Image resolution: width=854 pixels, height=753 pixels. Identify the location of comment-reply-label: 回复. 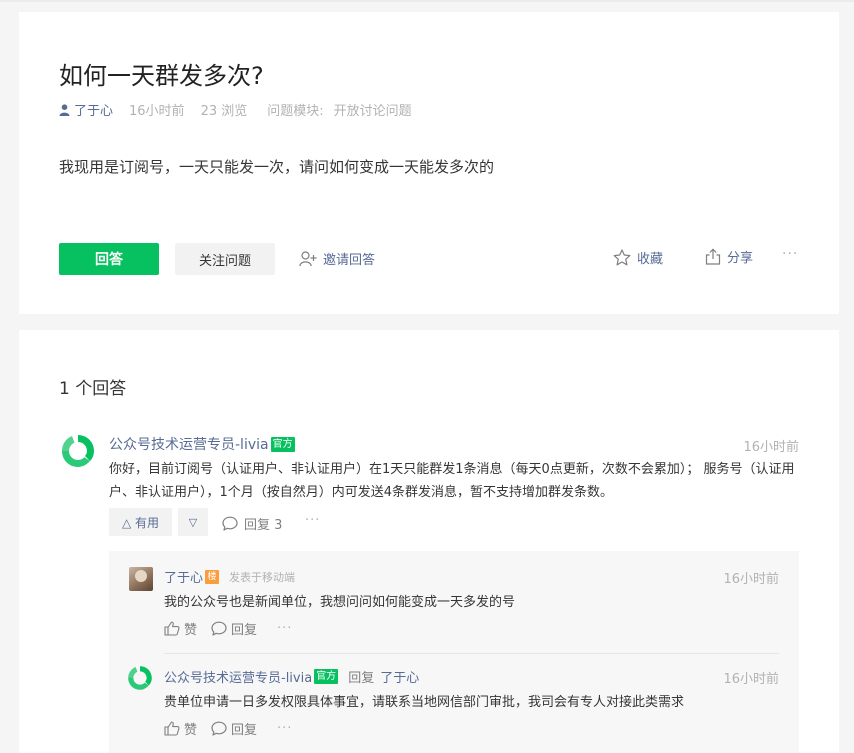
(244, 630).